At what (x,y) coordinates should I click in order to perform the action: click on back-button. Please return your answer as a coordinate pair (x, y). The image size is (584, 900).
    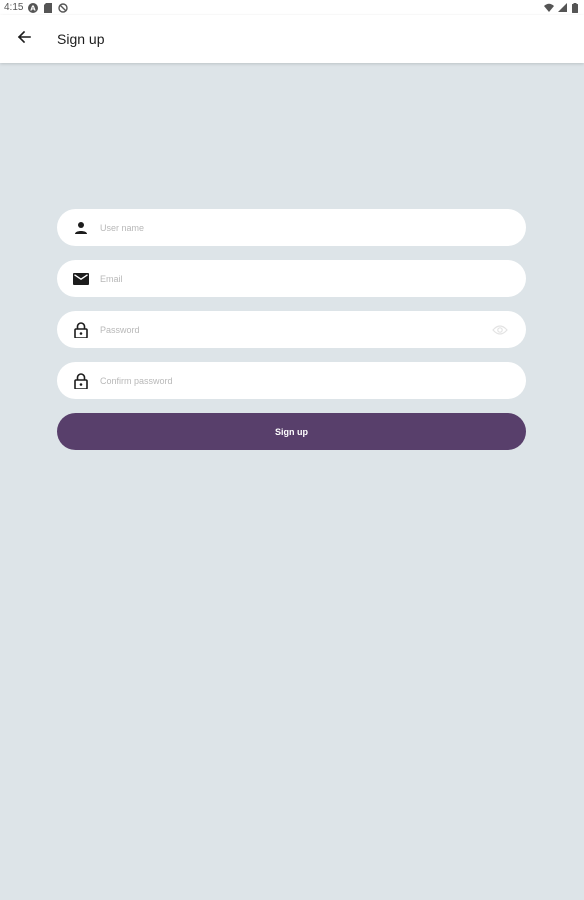
    Looking at the image, I should click on (24, 39).